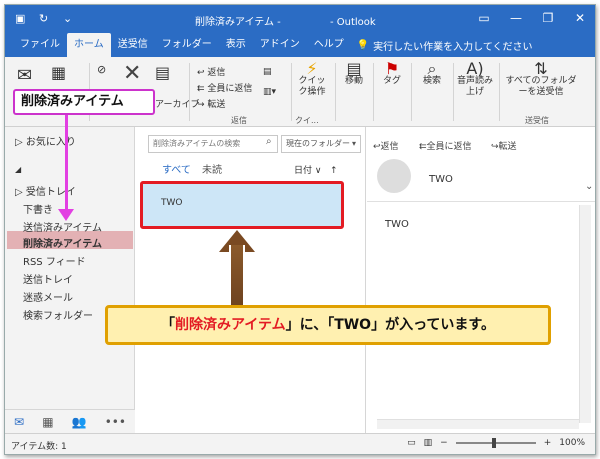 The image size is (600, 459). What do you see at coordinates (54, 260) in the screenshot?
I see `folder-rss: RSS フィード` at bounding box center [54, 260].